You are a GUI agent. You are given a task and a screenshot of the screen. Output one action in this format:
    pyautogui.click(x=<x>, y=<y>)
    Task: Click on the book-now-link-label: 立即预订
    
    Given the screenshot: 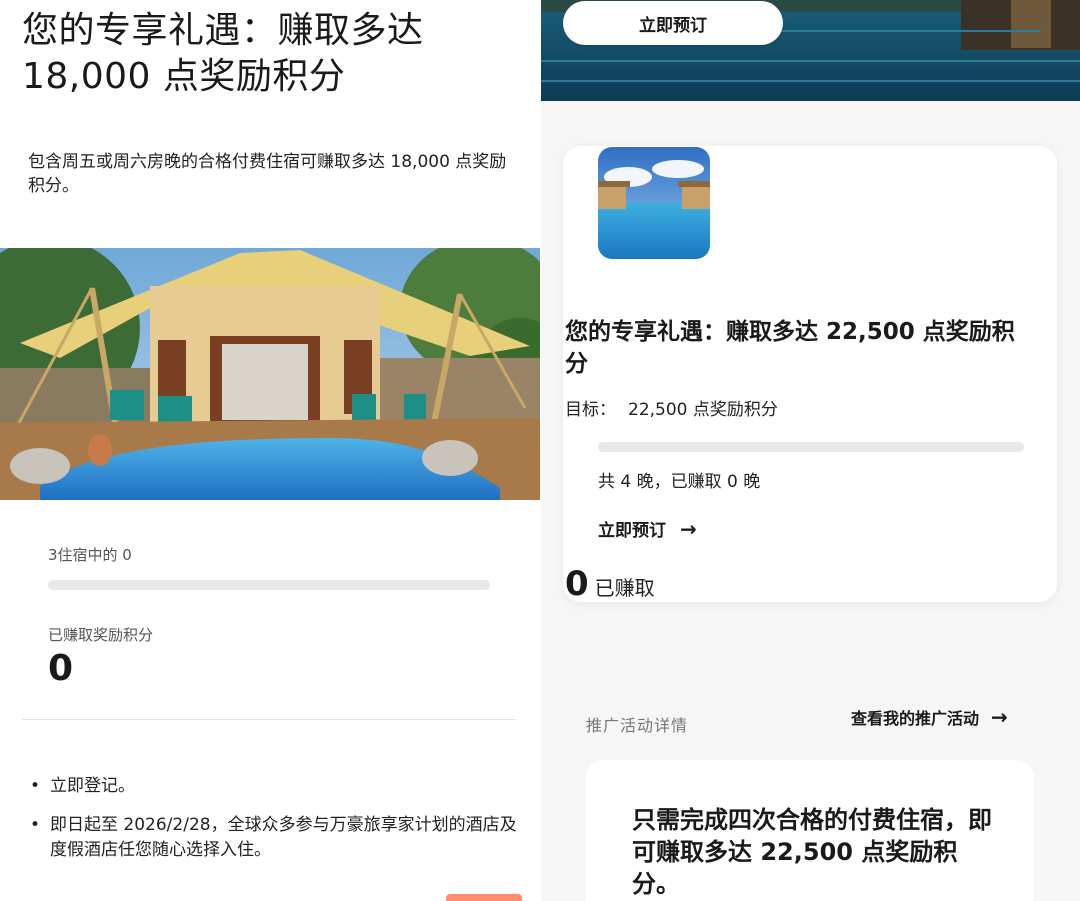 What is the action you would take?
    pyautogui.click(x=632, y=531)
    